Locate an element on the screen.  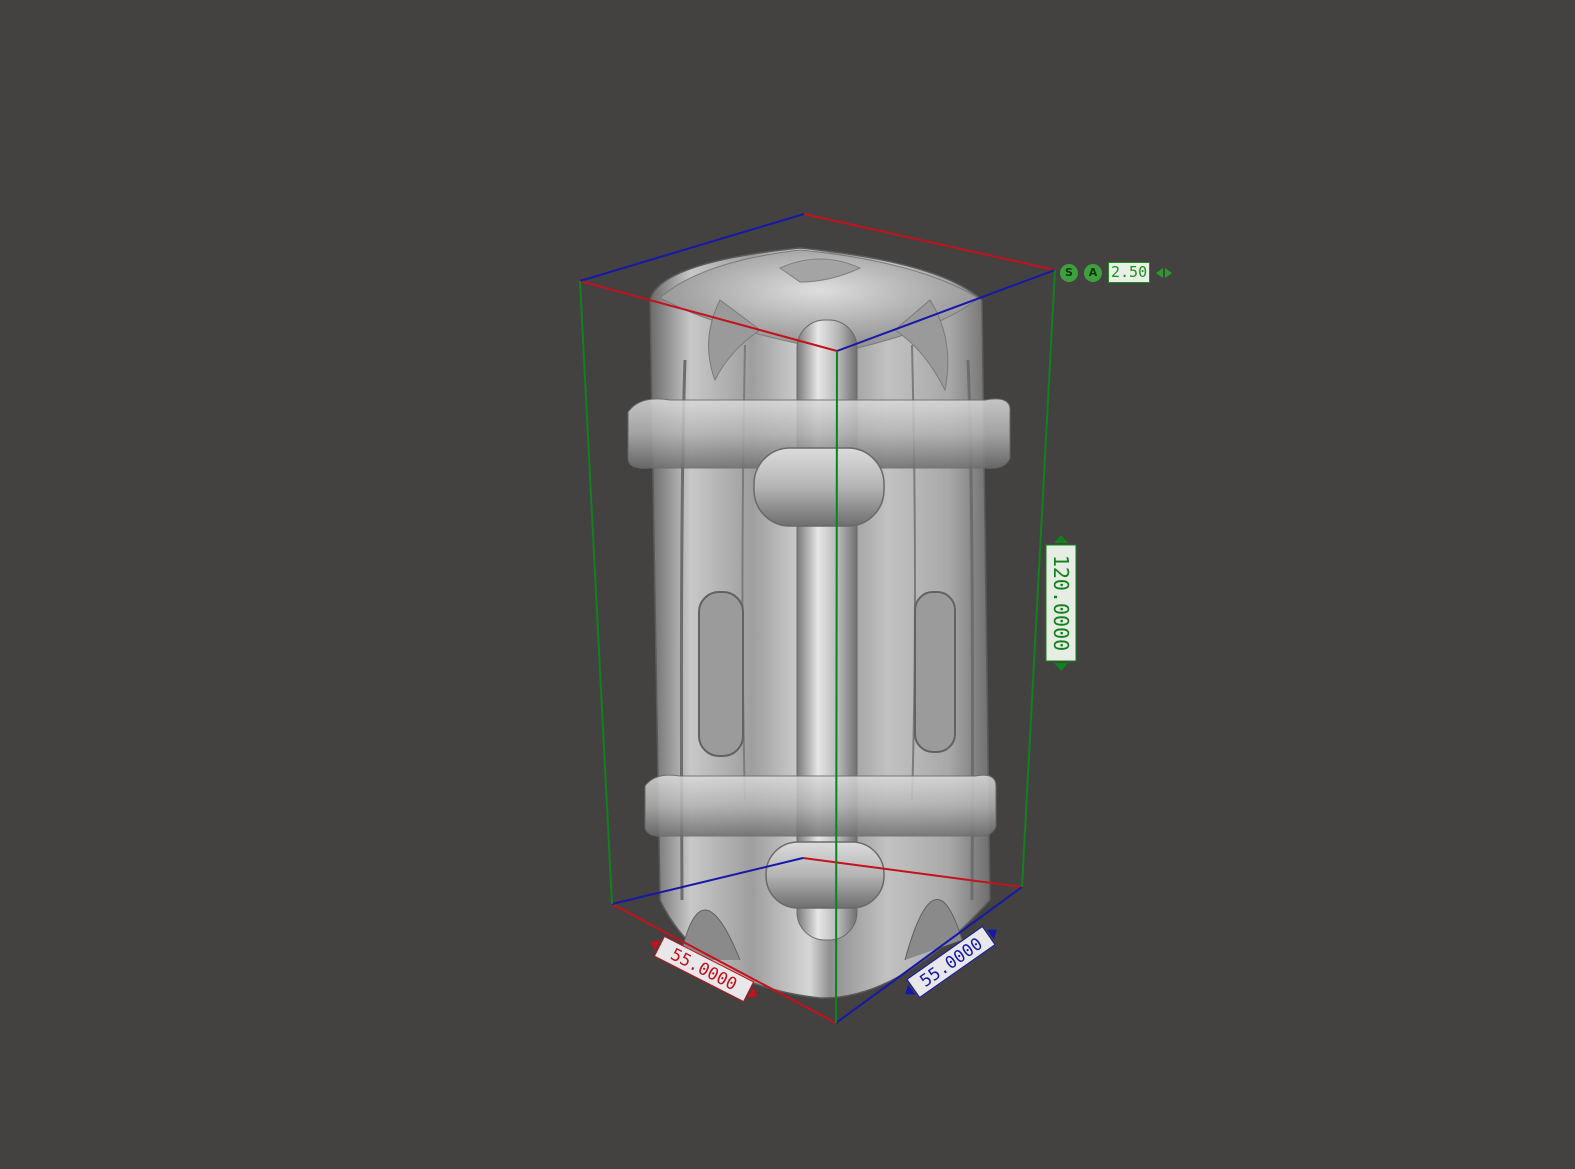
snap-hud: S A 2.50 is located at coordinates (1116, 272).